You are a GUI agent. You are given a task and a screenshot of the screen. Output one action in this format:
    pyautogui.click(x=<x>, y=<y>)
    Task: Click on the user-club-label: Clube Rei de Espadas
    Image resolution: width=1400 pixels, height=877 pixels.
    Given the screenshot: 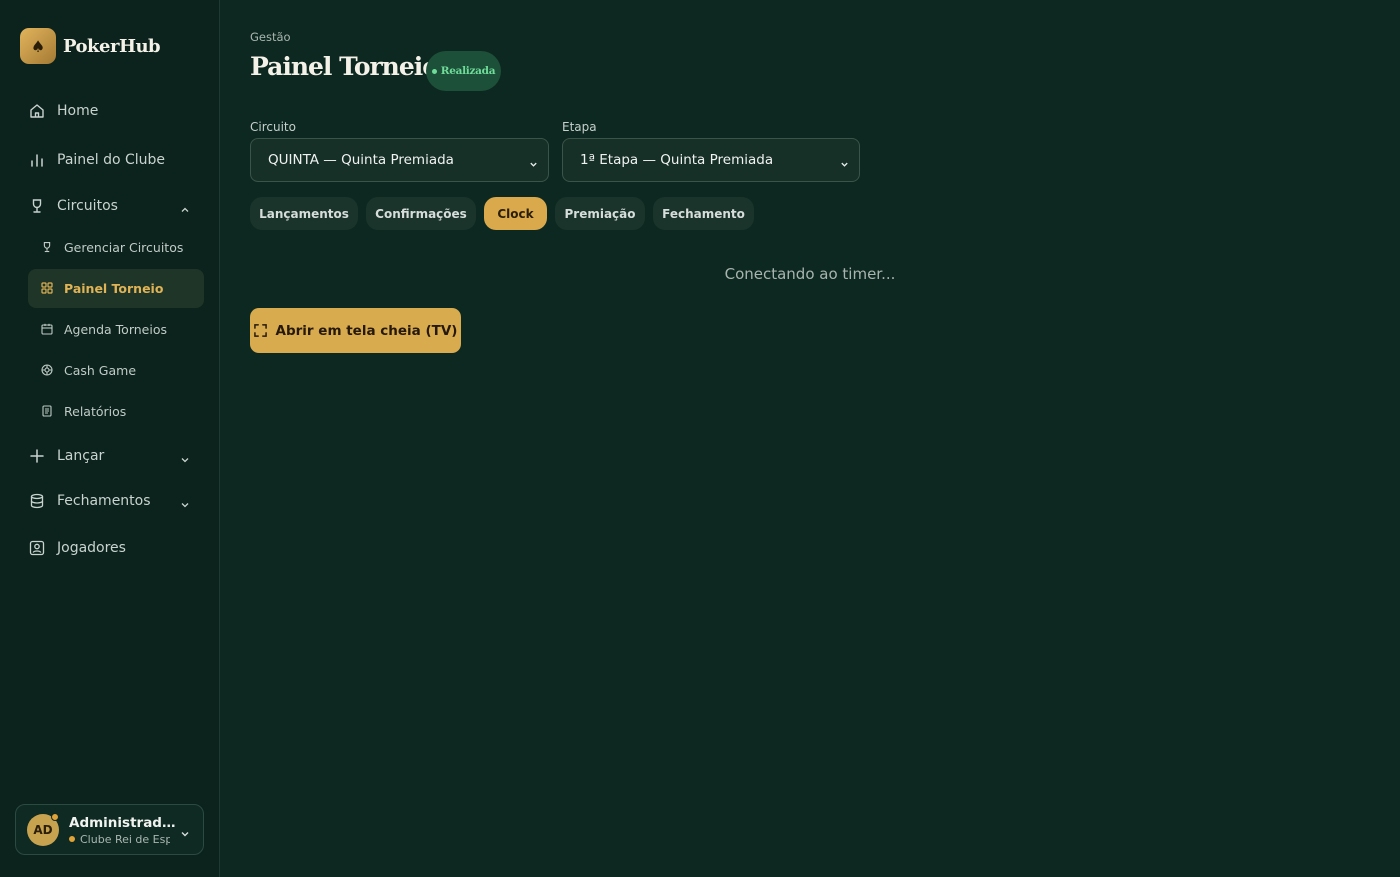 What is the action you would take?
    pyautogui.click(x=125, y=839)
    